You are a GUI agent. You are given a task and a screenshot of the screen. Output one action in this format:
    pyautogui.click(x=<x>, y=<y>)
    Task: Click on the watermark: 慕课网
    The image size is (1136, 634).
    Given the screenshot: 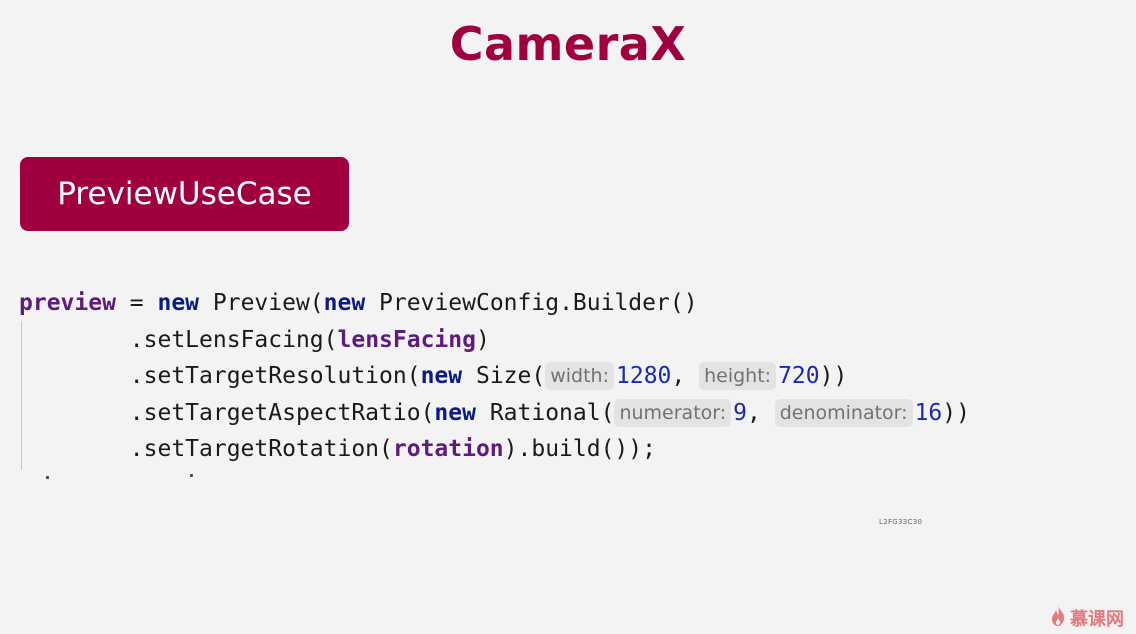 What is the action you would take?
    pyautogui.click(x=1087, y=618)
    